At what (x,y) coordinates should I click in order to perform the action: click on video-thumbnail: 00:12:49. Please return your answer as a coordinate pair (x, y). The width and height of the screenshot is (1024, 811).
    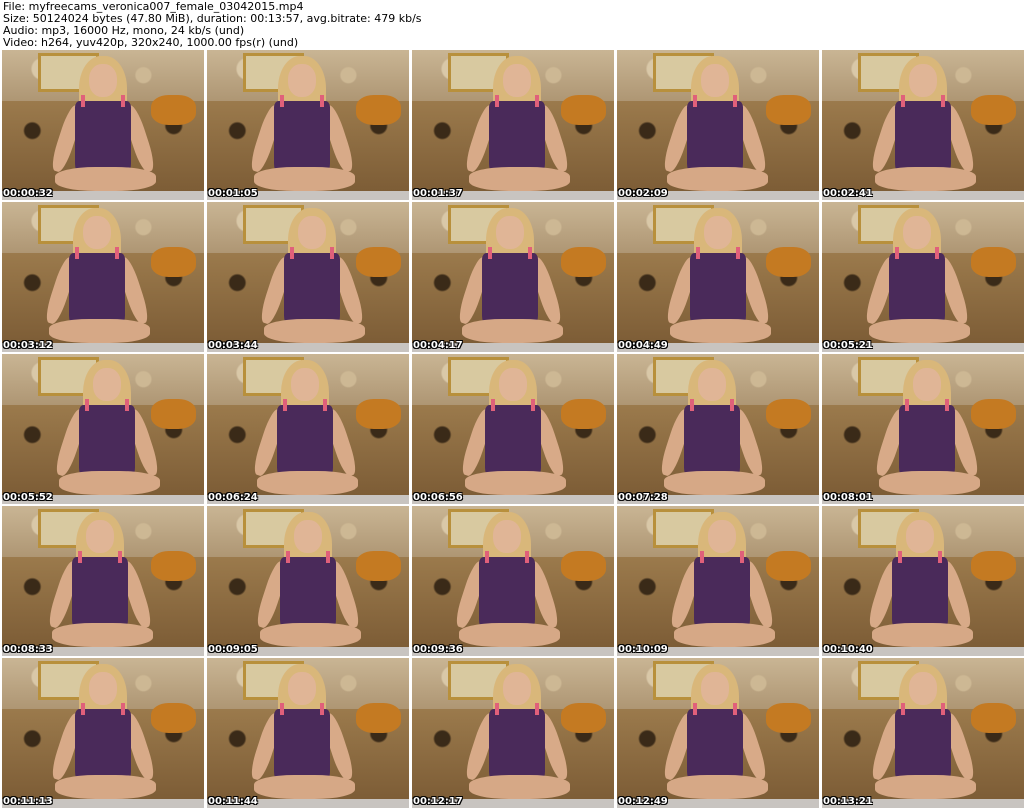
    Looking at the image, I should click on (718, 733).